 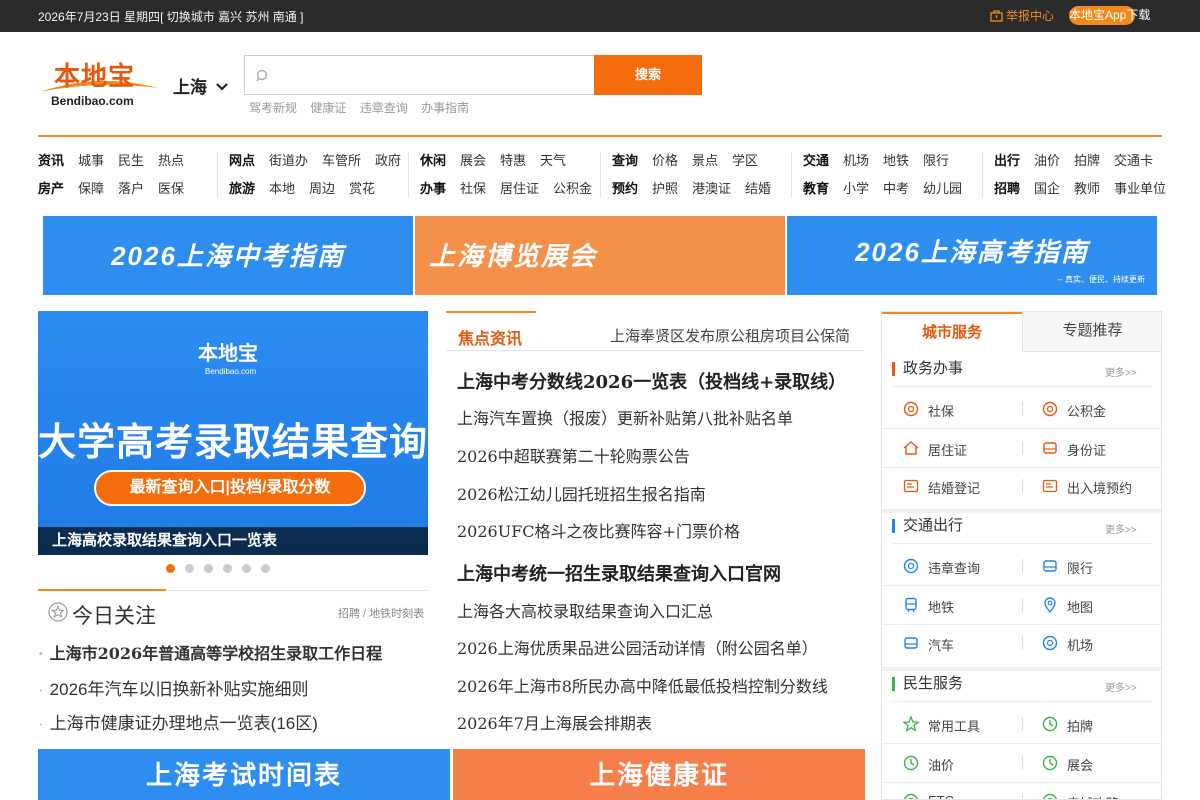 What do you see at coordinates (665, 160) in the screenshot?
I see `nav-link: 价格` at bounding box center [665, 160].